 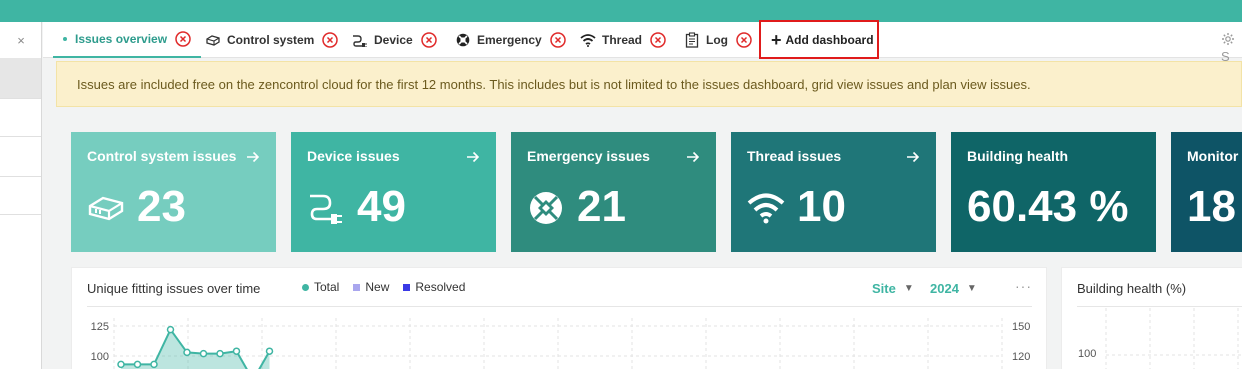 What do you see at coordinates (692, 40) in the screenshot?
I see `clipboard-icon` at bounding box center [692, 40].